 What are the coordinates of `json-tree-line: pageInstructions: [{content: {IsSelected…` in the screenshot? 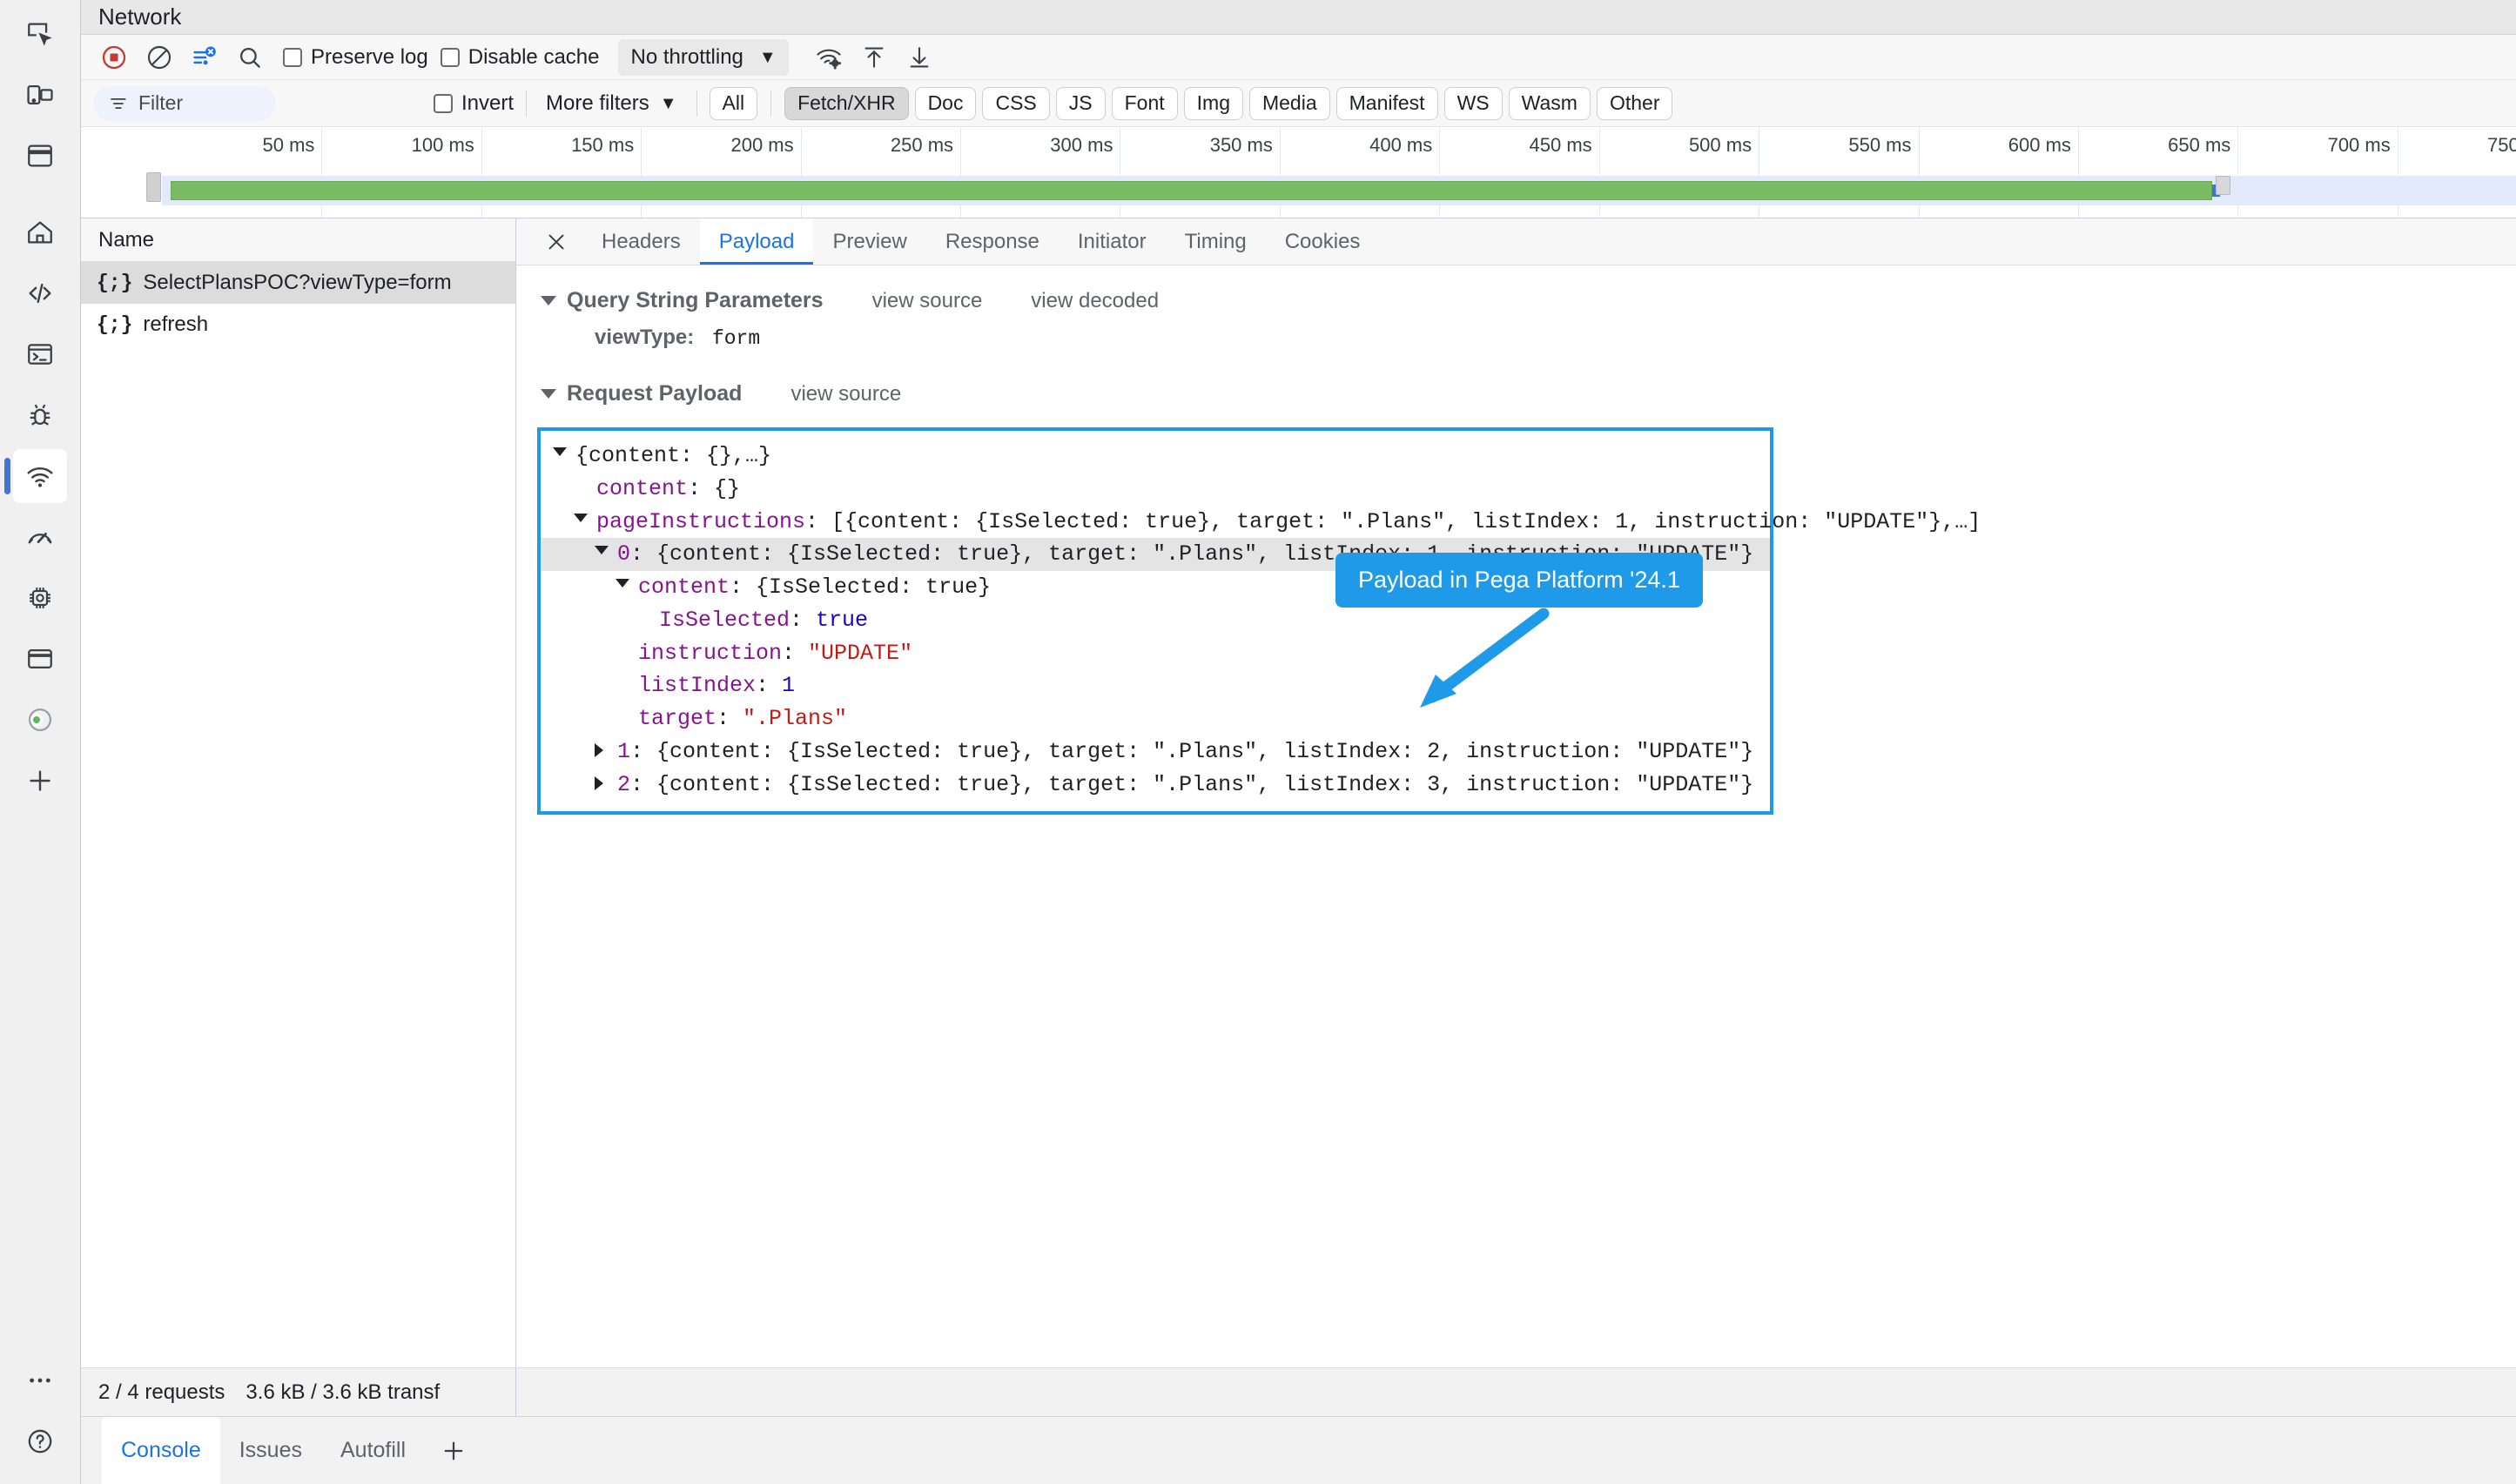 It's located at (1261, 522).